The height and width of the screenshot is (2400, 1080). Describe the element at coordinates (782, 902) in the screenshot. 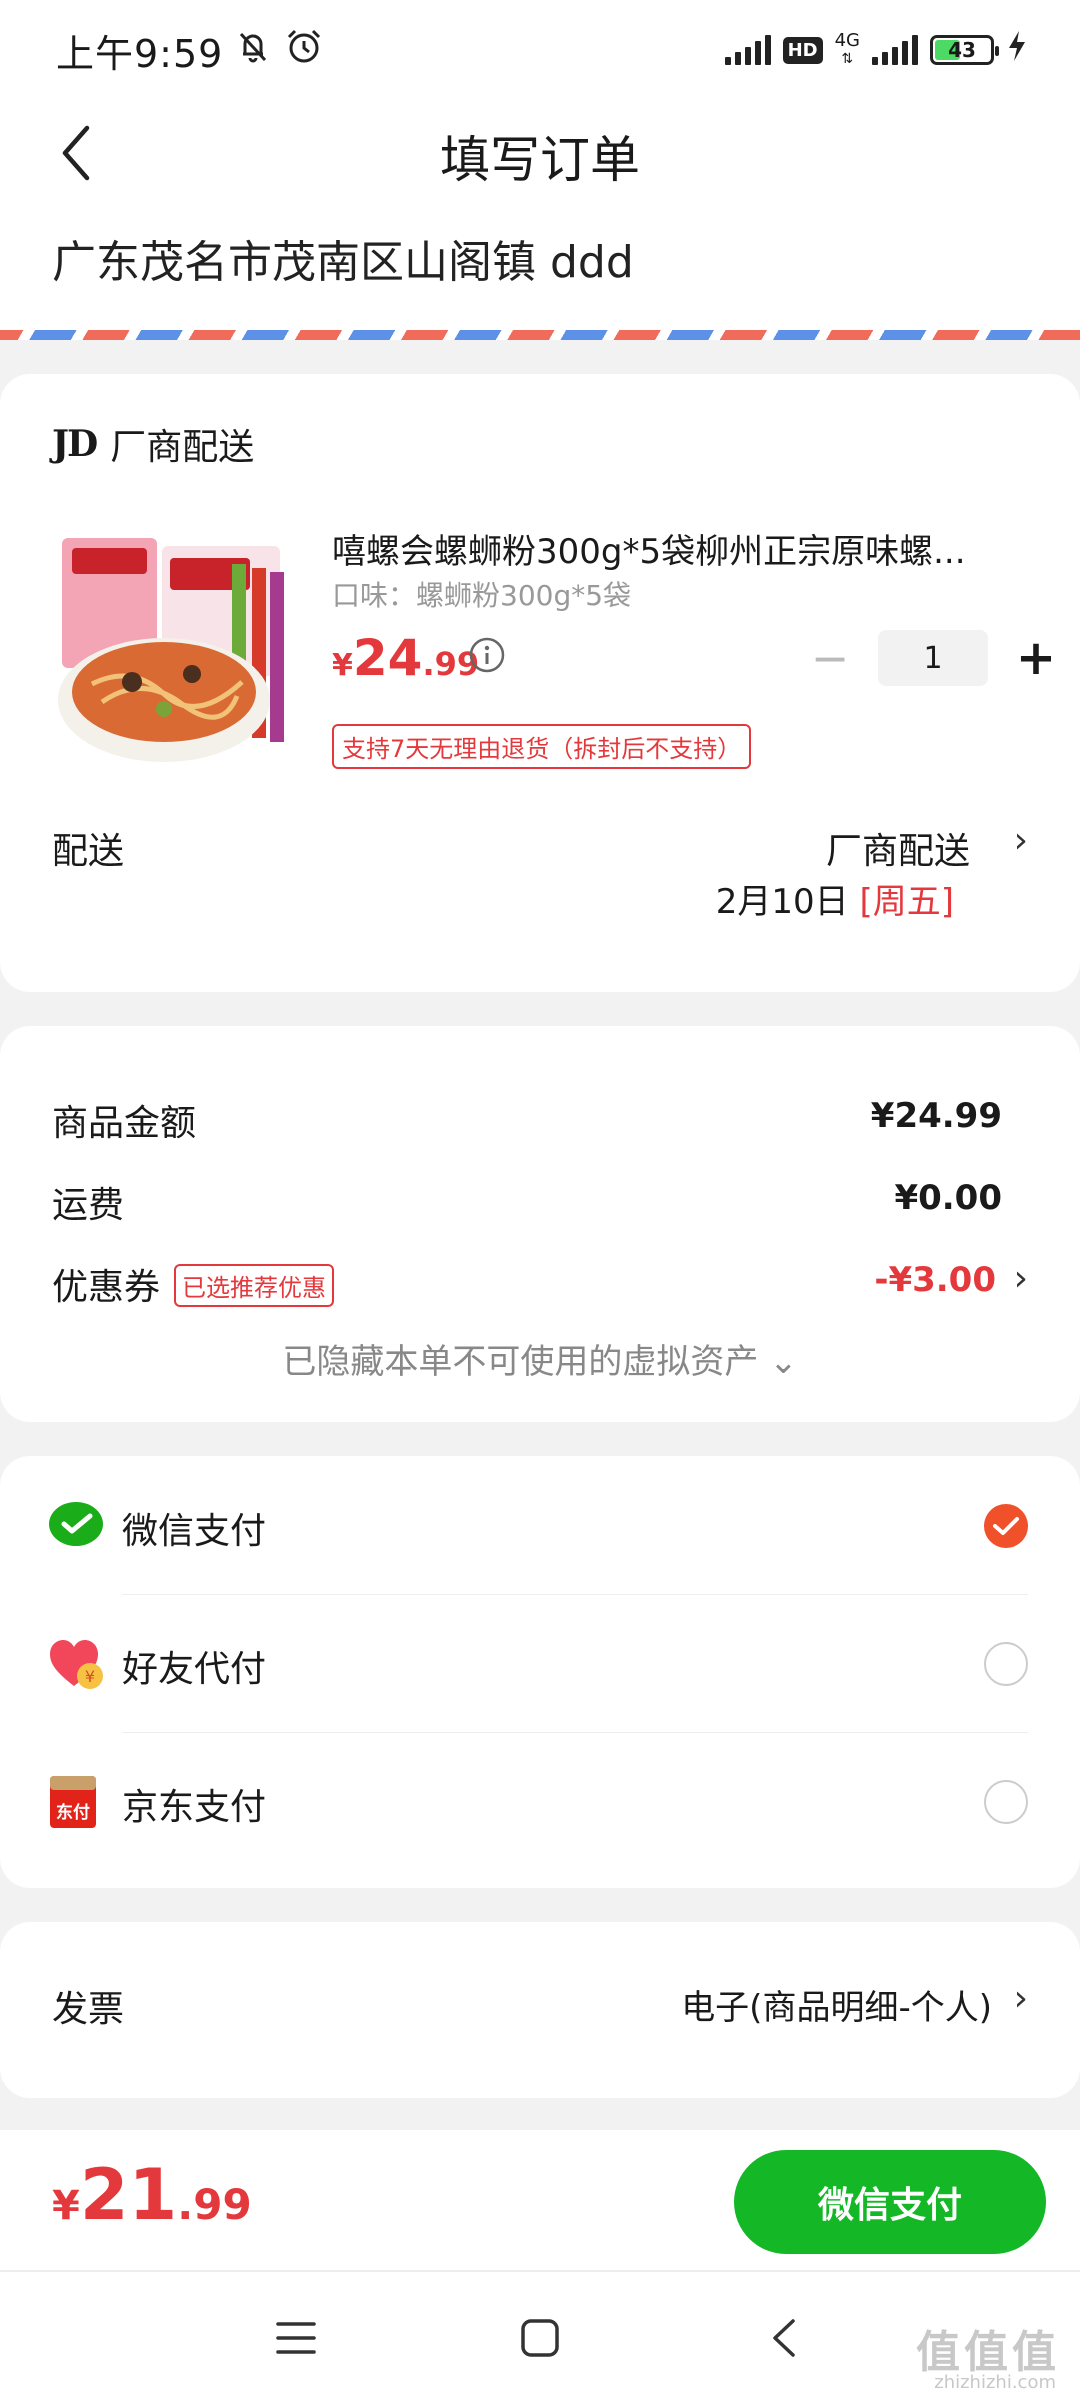

I see `delivery-date-text: 2月10日` at that location.